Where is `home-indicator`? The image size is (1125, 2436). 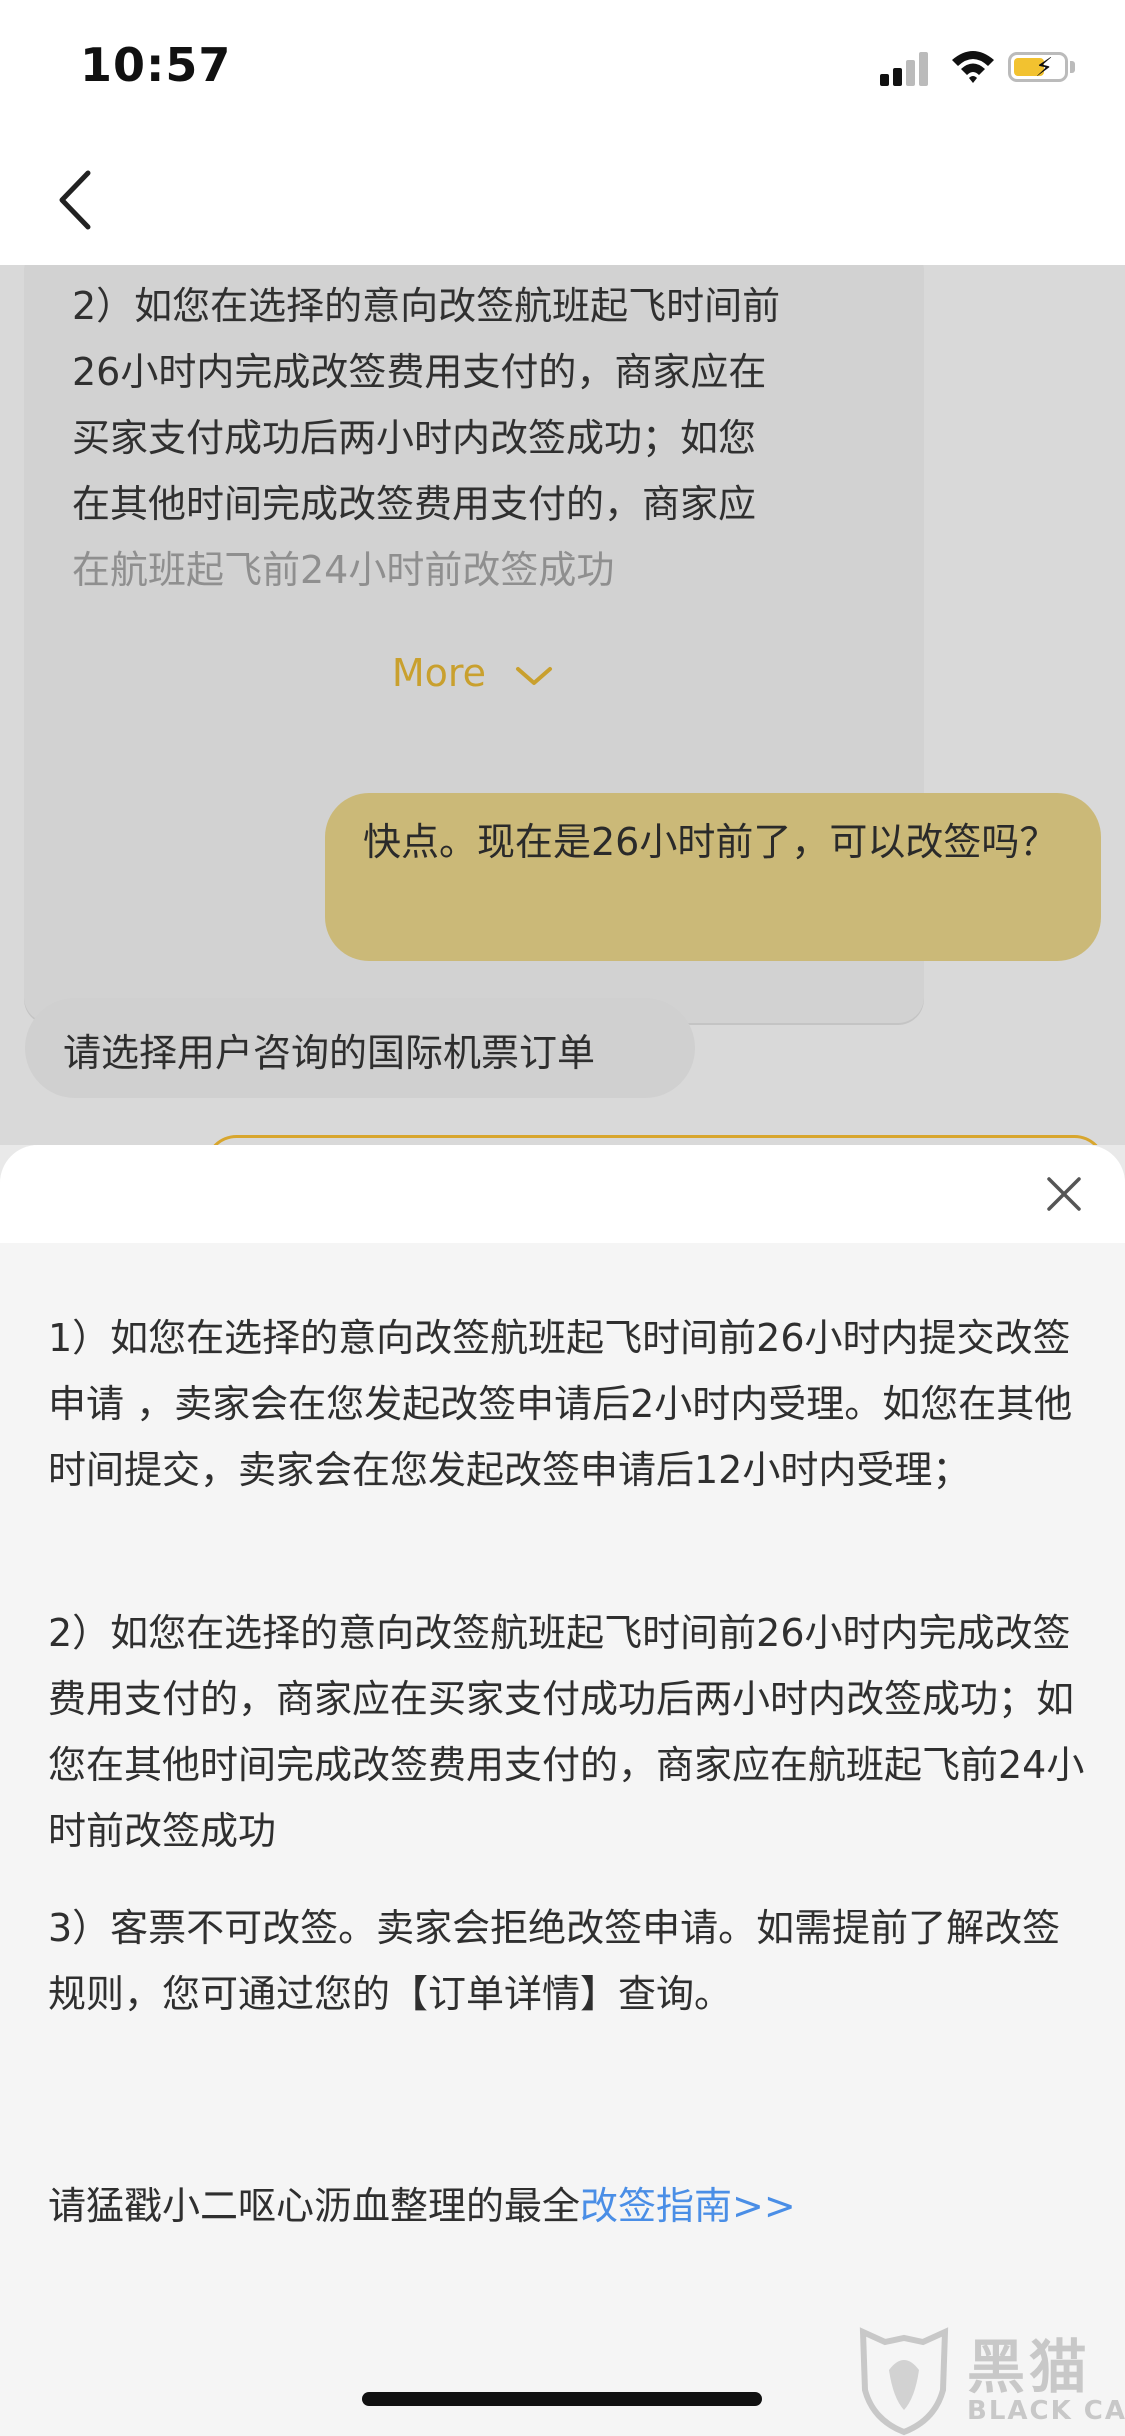 home-indicator is located at coordinates (562, 2399).